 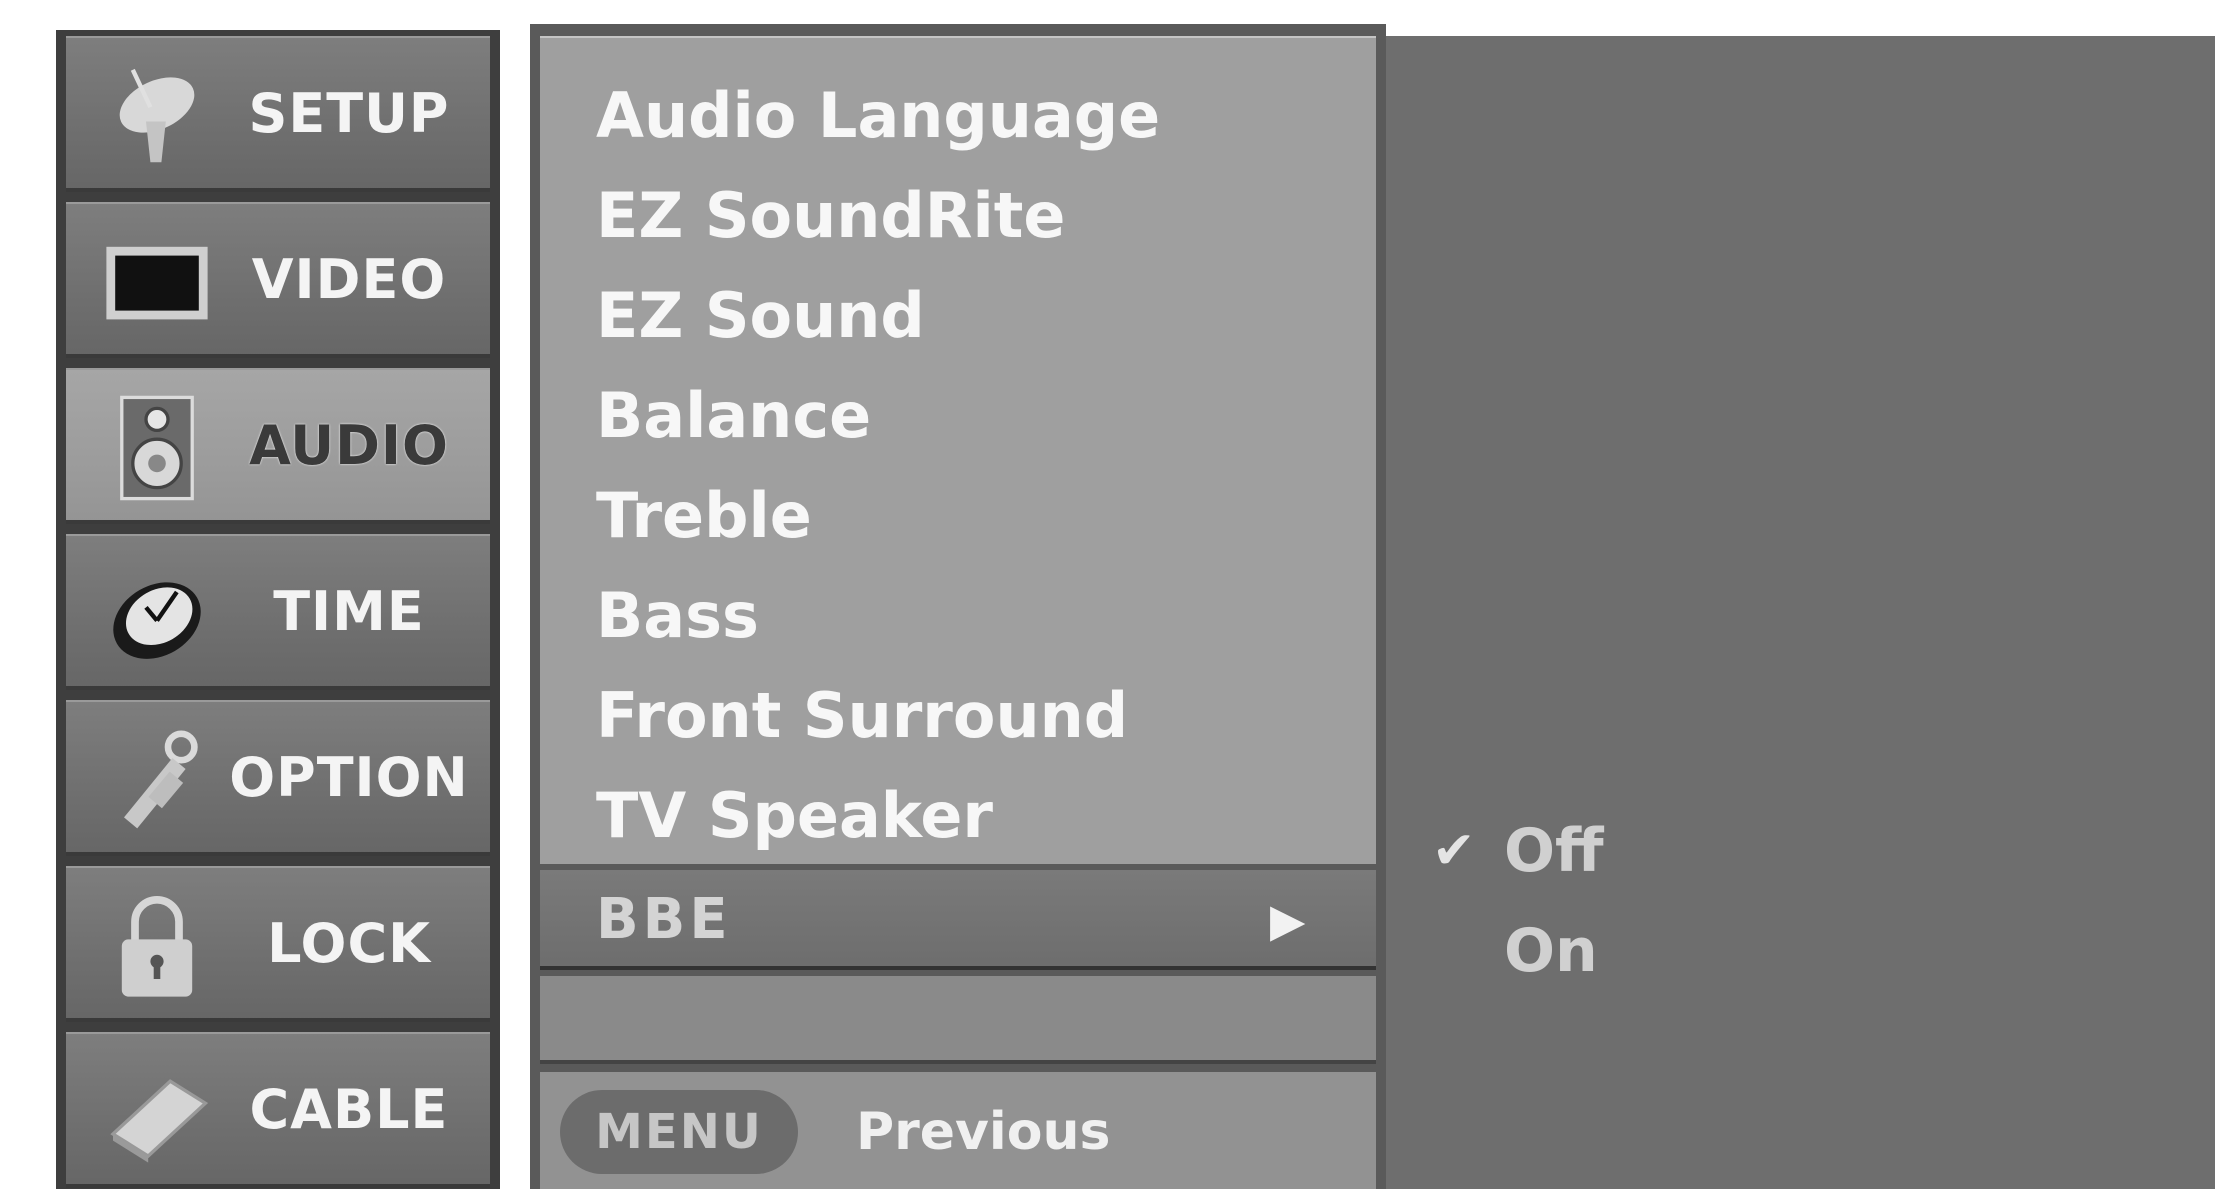 I want to click on sidebar-item-setup: SETUP, so click(x=278, y=114).